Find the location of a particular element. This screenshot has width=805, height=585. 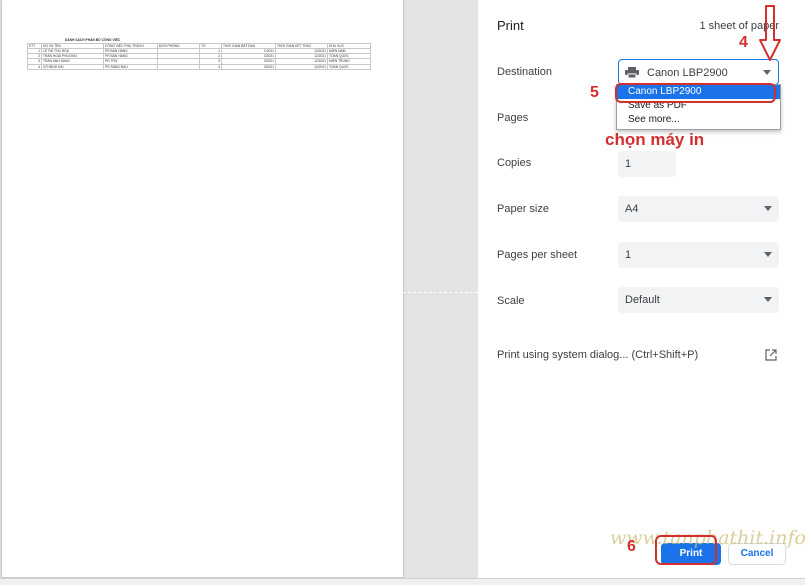

paper-size-label: Paper size is located at coordinates (523, 209).